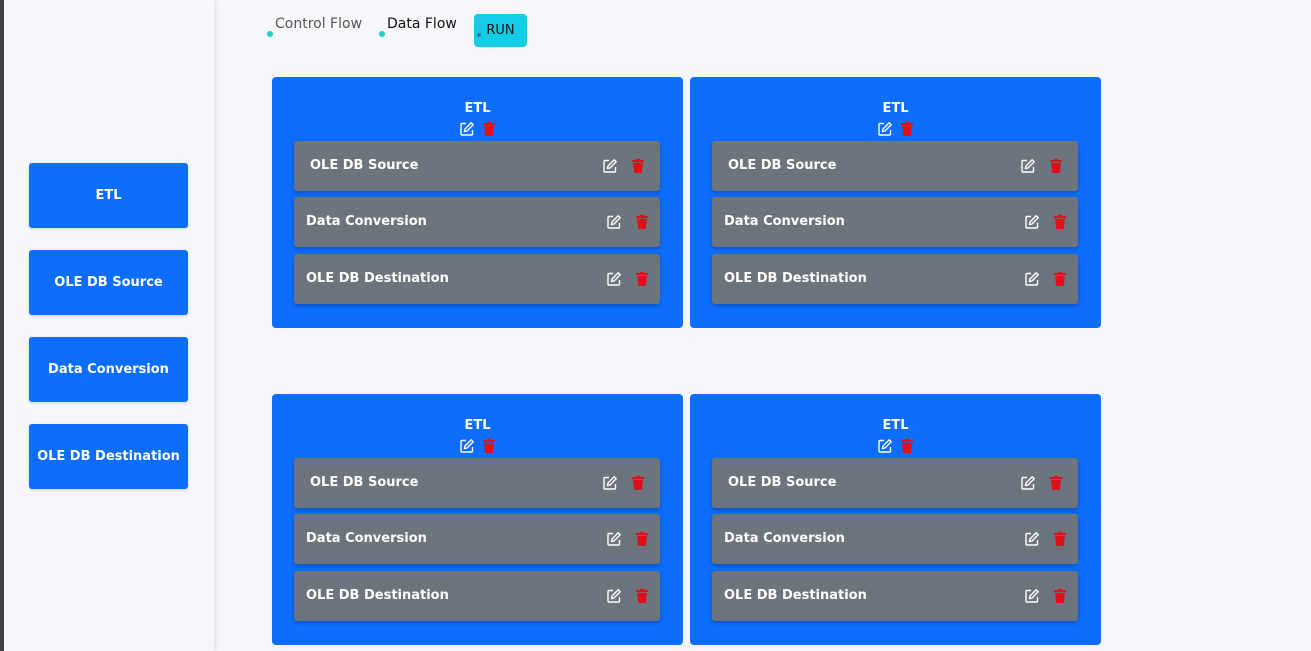 The width and height of the screenshot is (1311, 651). Describe the element at coordinates (422, 24) in the screenshot. I see `tab-label: Data Flow` at that location.